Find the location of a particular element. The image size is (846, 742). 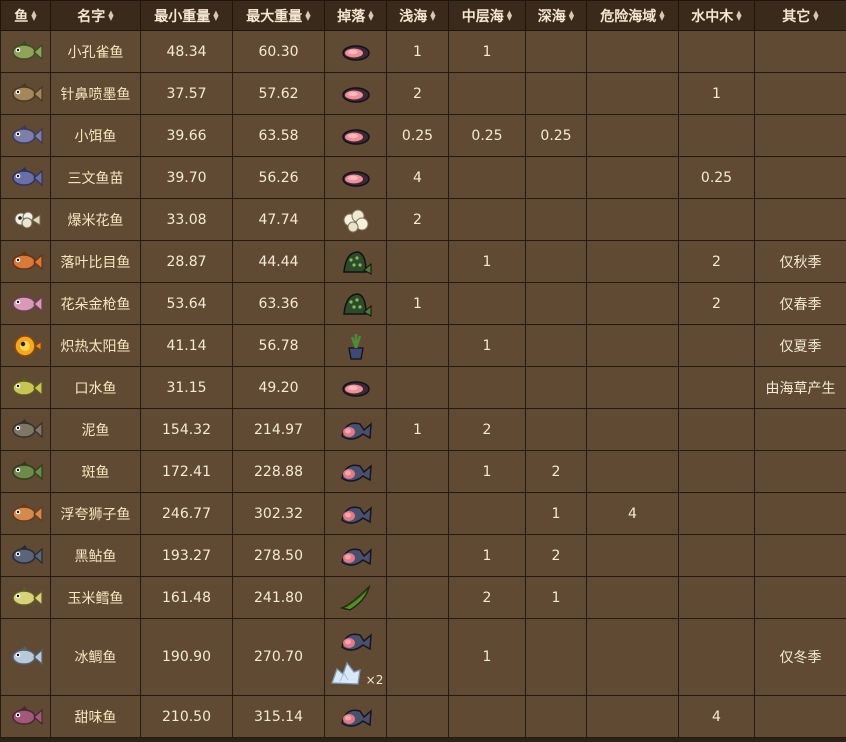

fish-name: 口水鱼 is located at coordinates (95, 387).